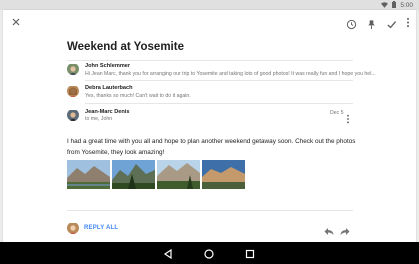  Describe the element at coordinates (73, 69) in the screenshot. I see `avatar-john` at that location.